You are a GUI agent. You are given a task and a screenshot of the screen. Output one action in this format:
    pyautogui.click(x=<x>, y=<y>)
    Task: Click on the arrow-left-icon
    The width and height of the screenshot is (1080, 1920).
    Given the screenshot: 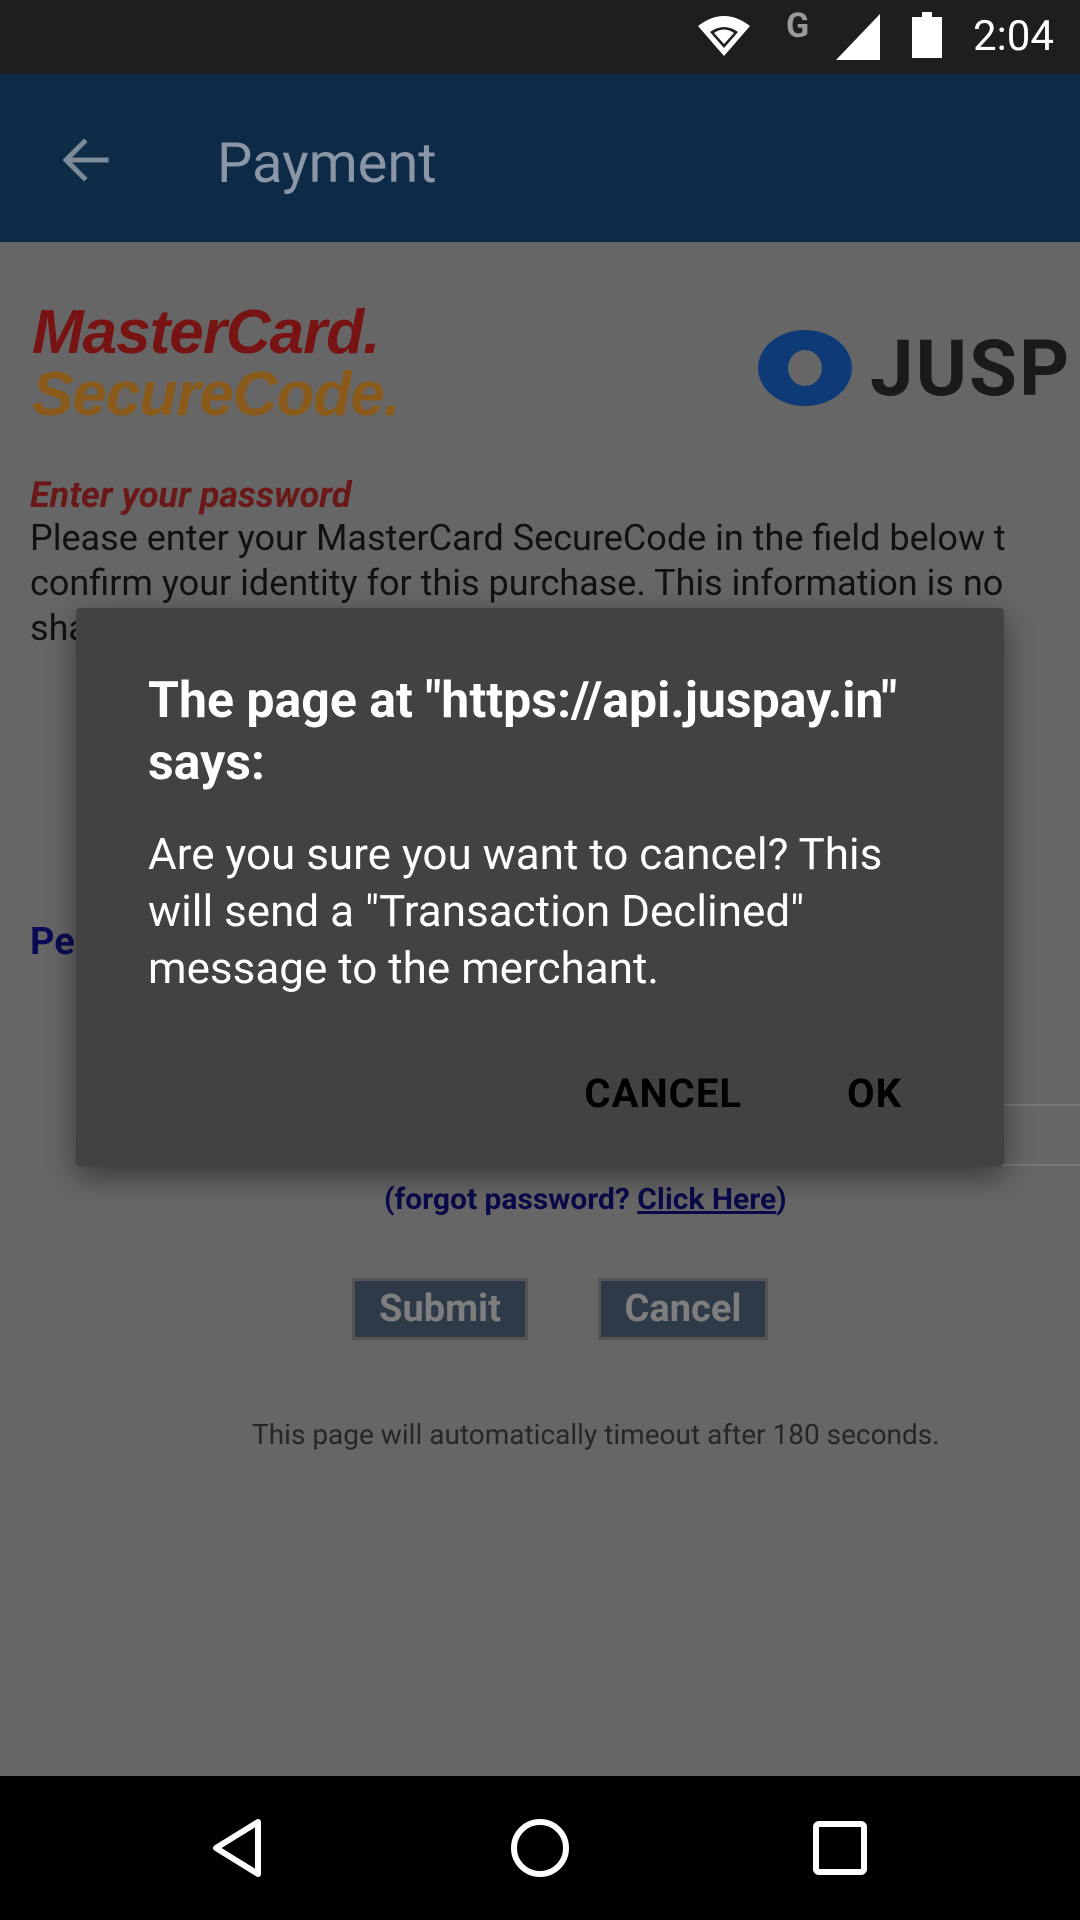 What is the action you would take?
    pyautogui.click(x=86, y=160)
    